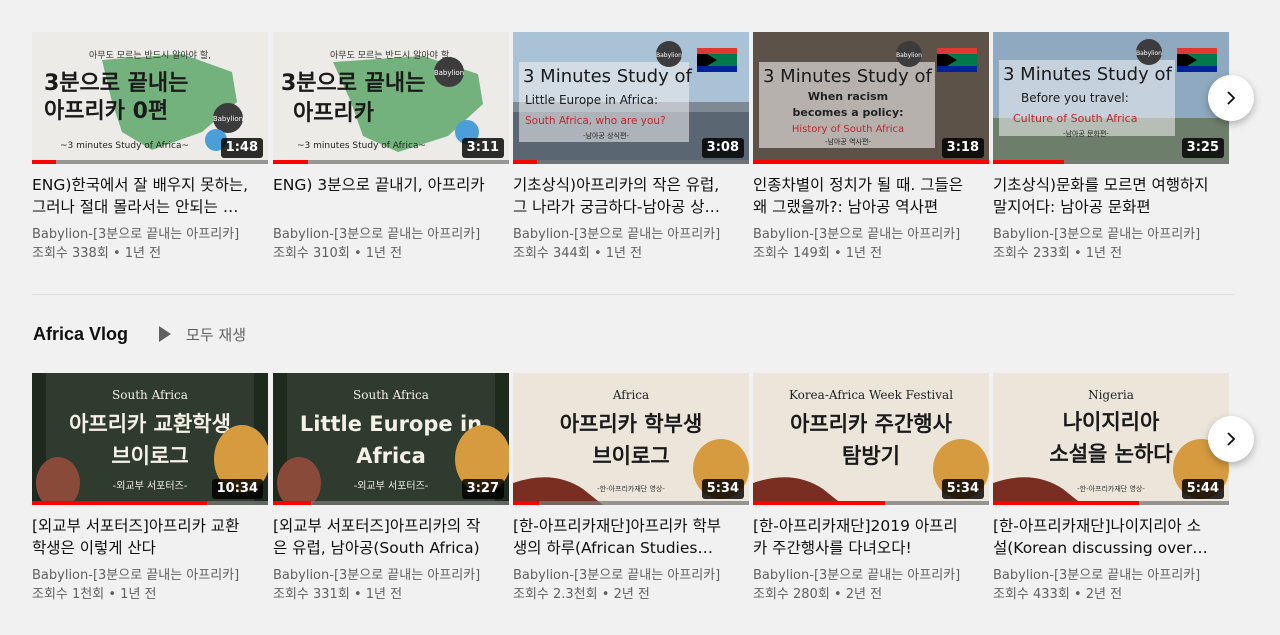 The width and height of the screenshot is (1280, 635). Describe the element at coordinates (1202, 489) in the screenshot. I see `duration-badge: 5:44` at that location.